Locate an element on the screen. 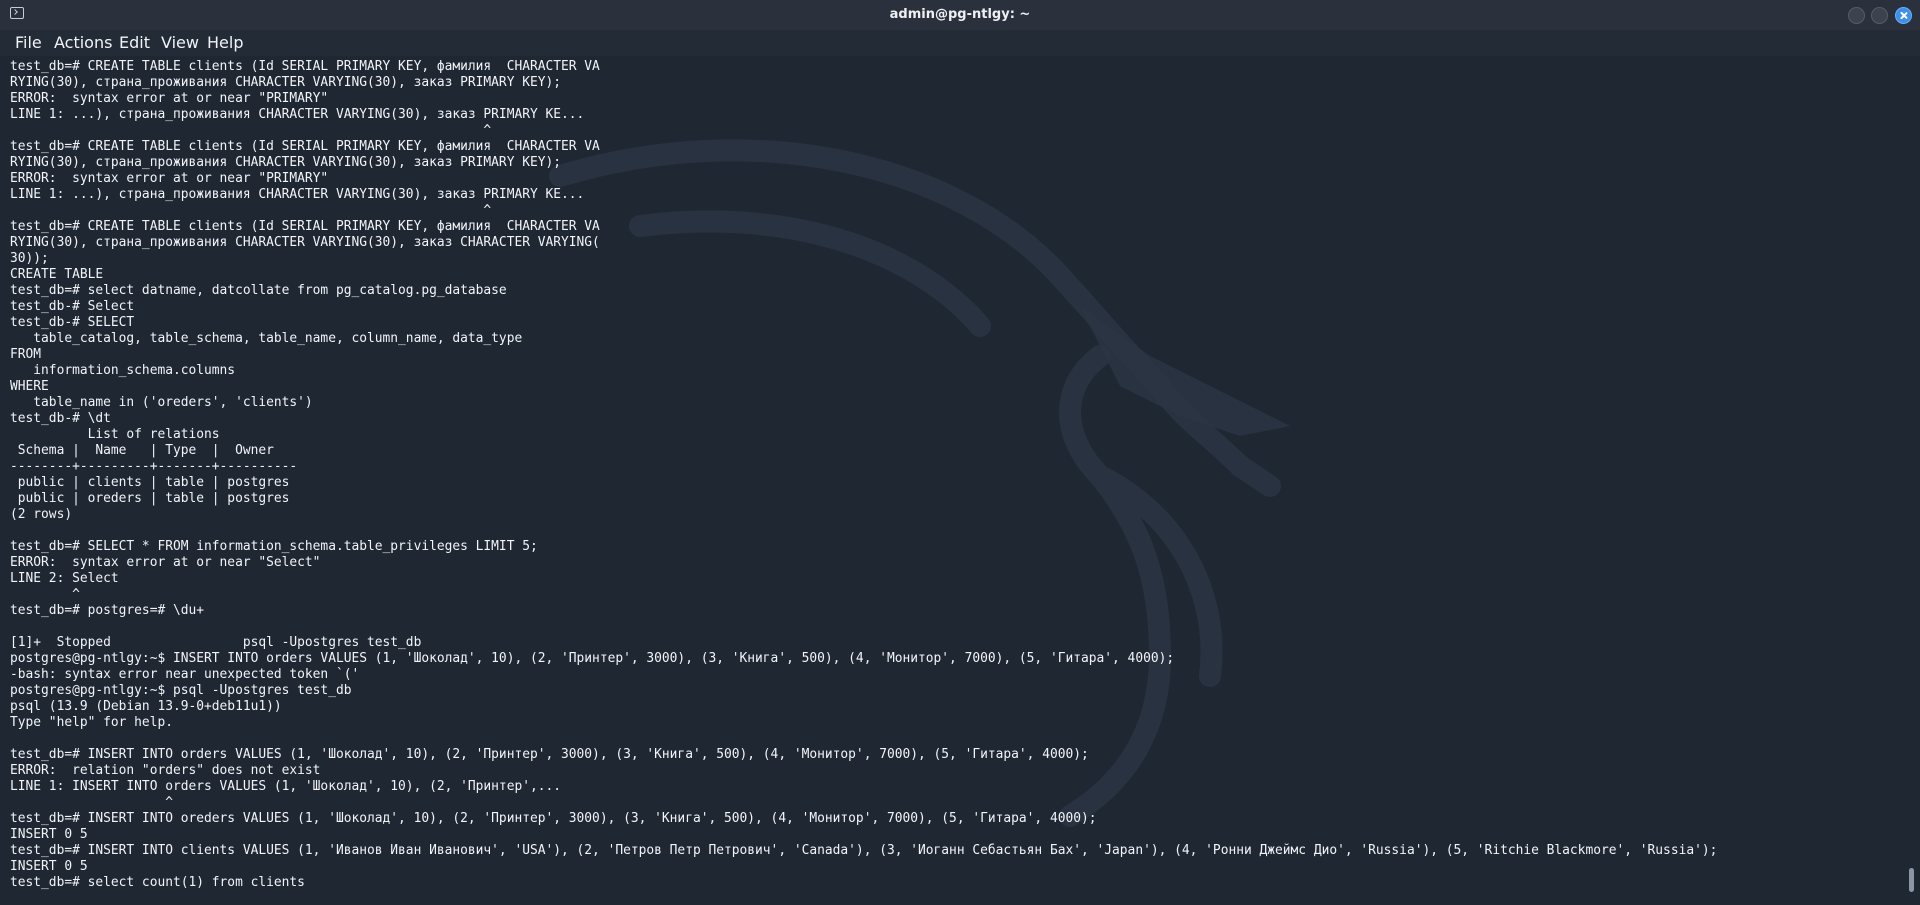 The width and height of the screenshot is (1920, 905). terminal-line: Type "help" for help. is located at coordinates (91, 722).